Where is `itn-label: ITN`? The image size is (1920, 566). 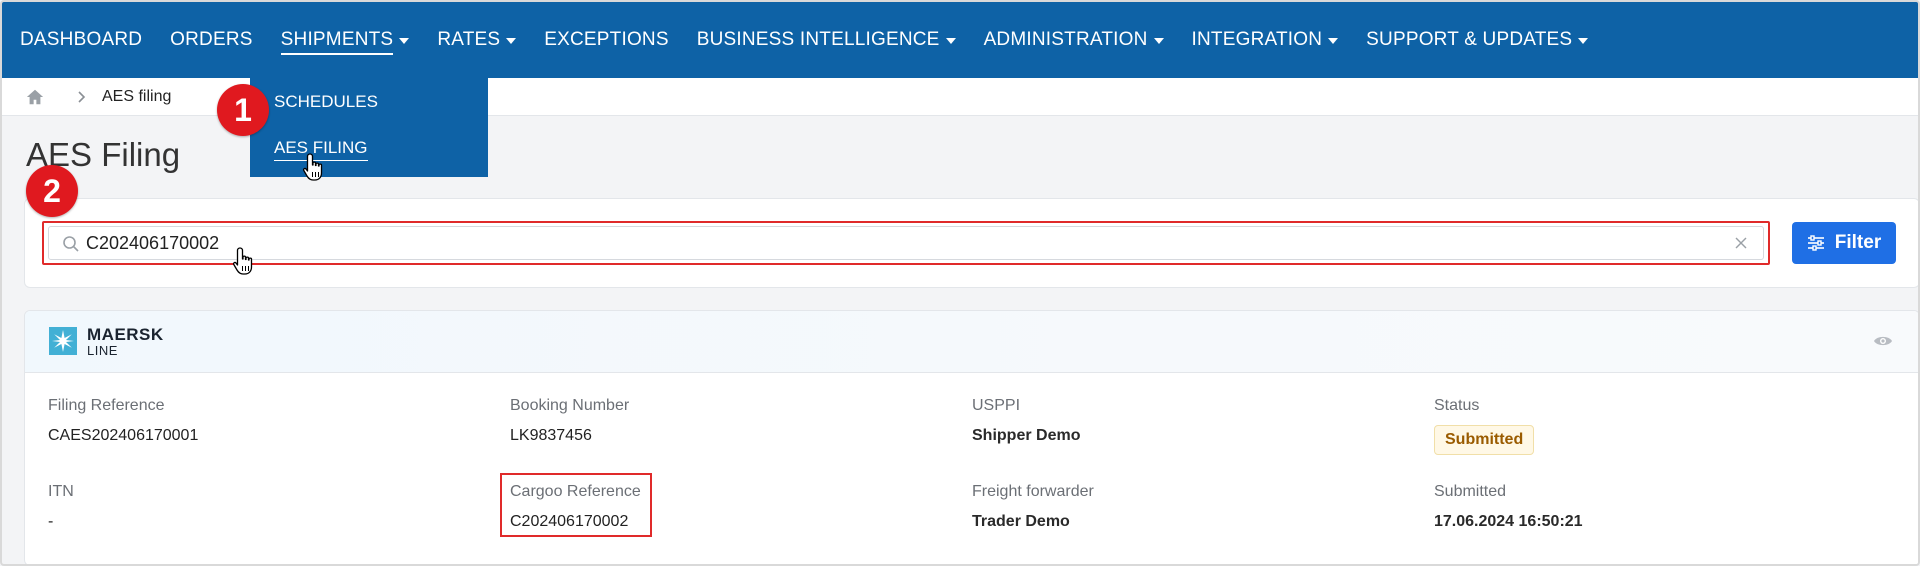
itn-label: ITN is located at coordinates (61, 491).